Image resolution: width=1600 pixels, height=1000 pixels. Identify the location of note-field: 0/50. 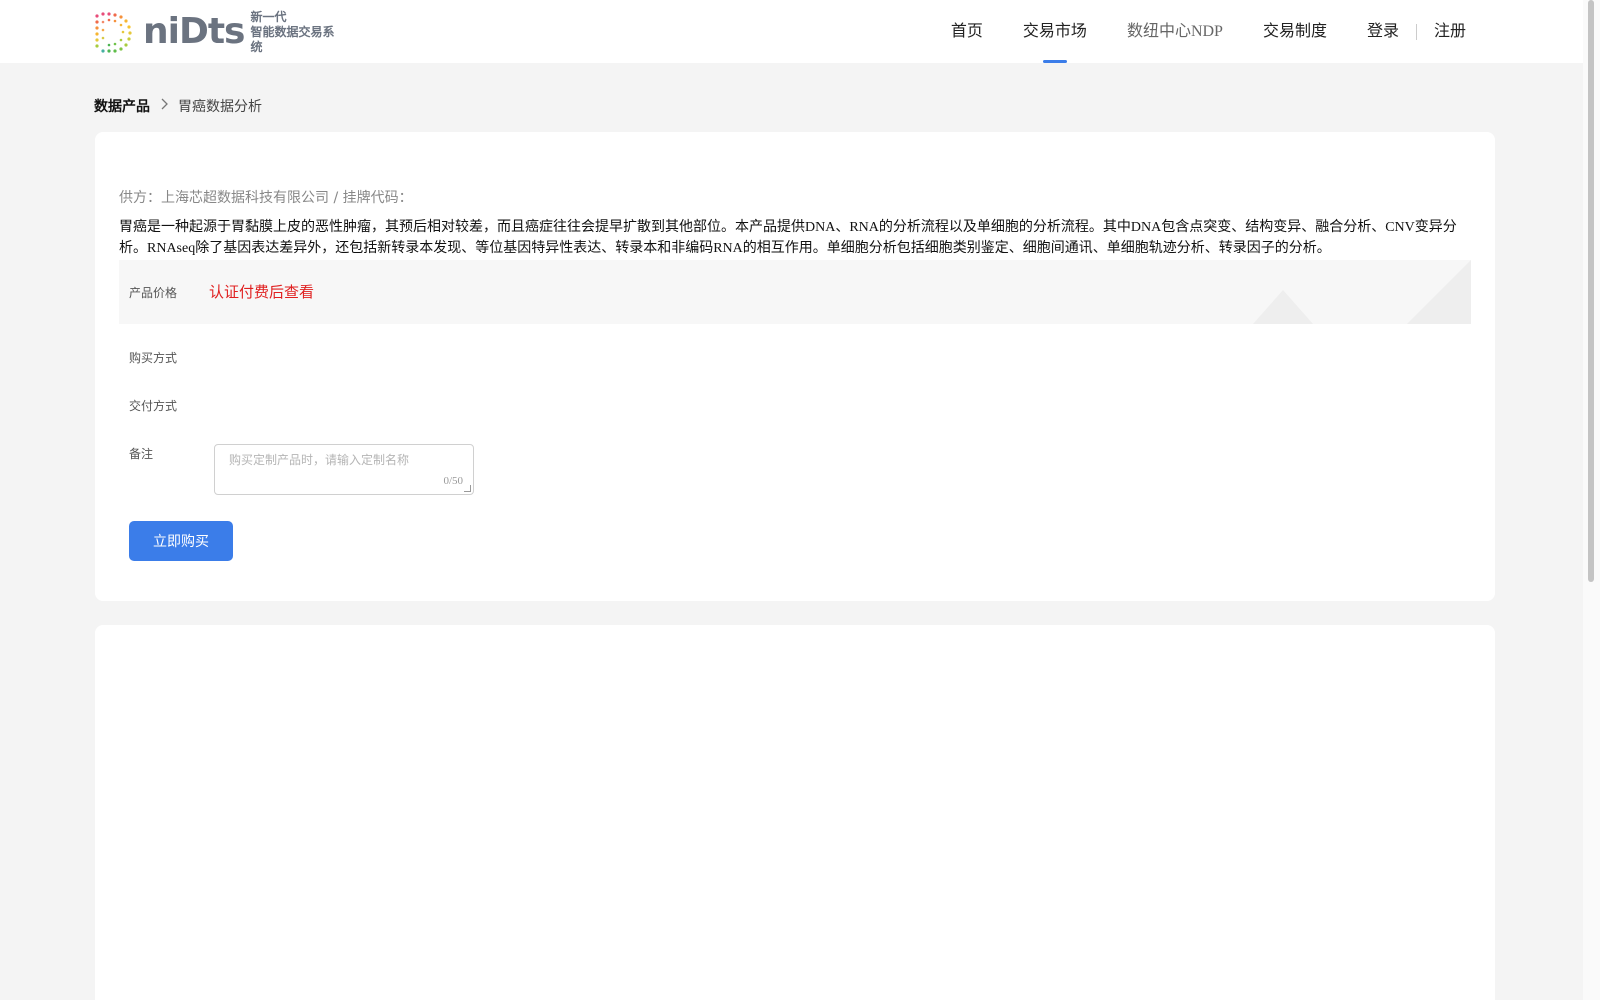
(344, 469).